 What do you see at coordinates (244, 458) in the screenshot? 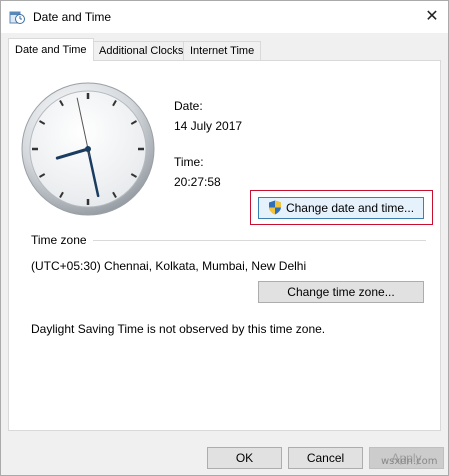
I see `ok-button: OK` at bounding box center [244, 458].